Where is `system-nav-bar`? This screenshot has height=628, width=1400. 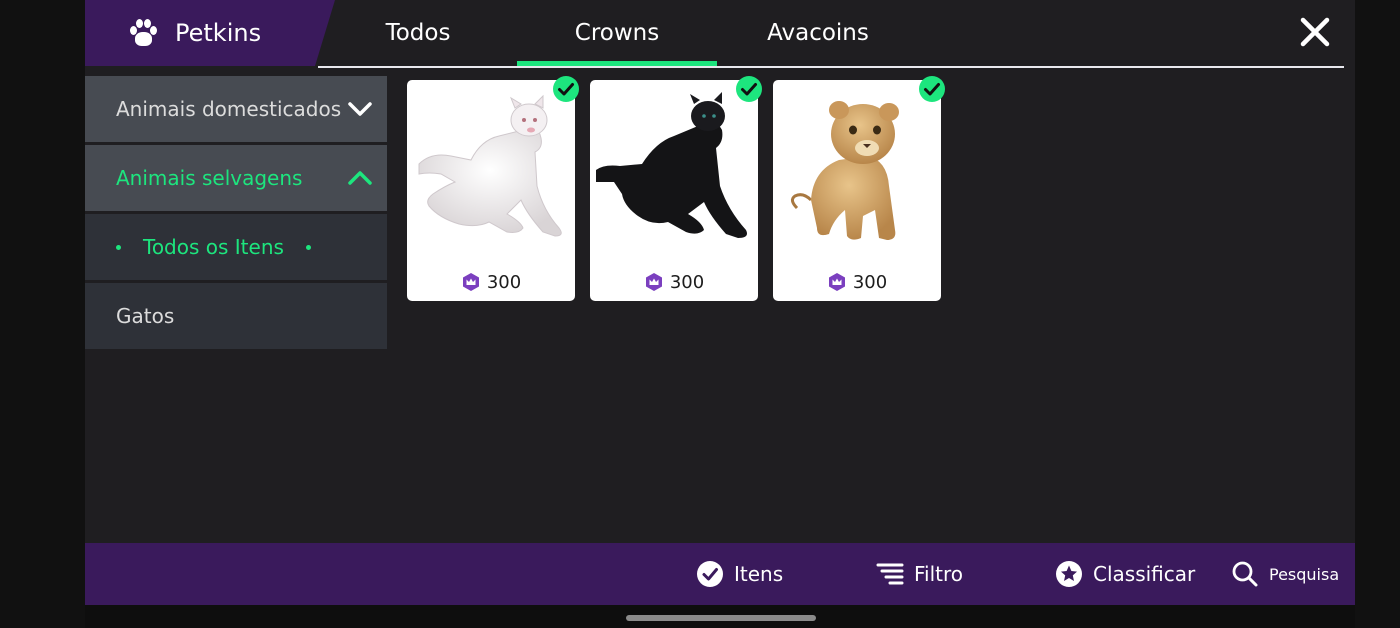 system-nav-bar is located at coordinates (720, 616).